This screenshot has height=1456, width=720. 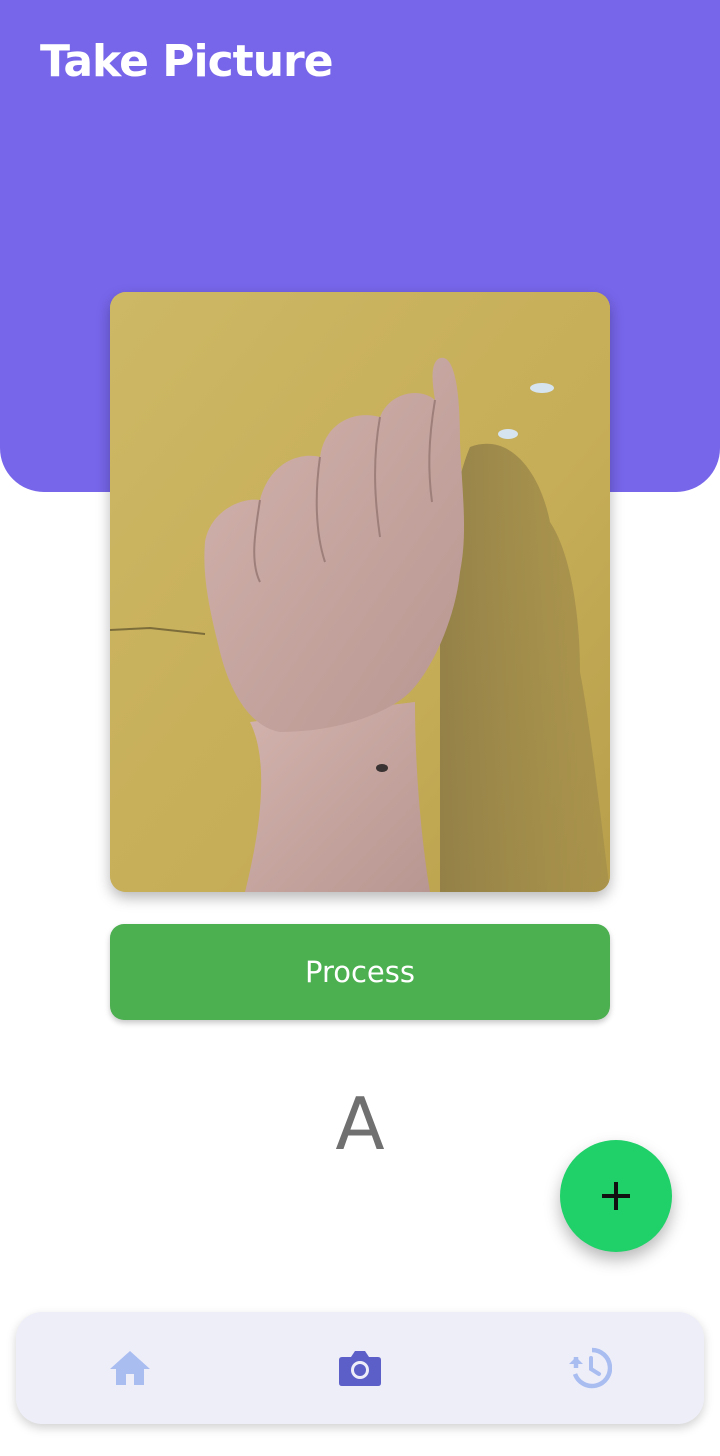 What do you see at coordinates (360, 972) in the screenshot?
I see `process-button: Process` at bounding box center [360, 972].